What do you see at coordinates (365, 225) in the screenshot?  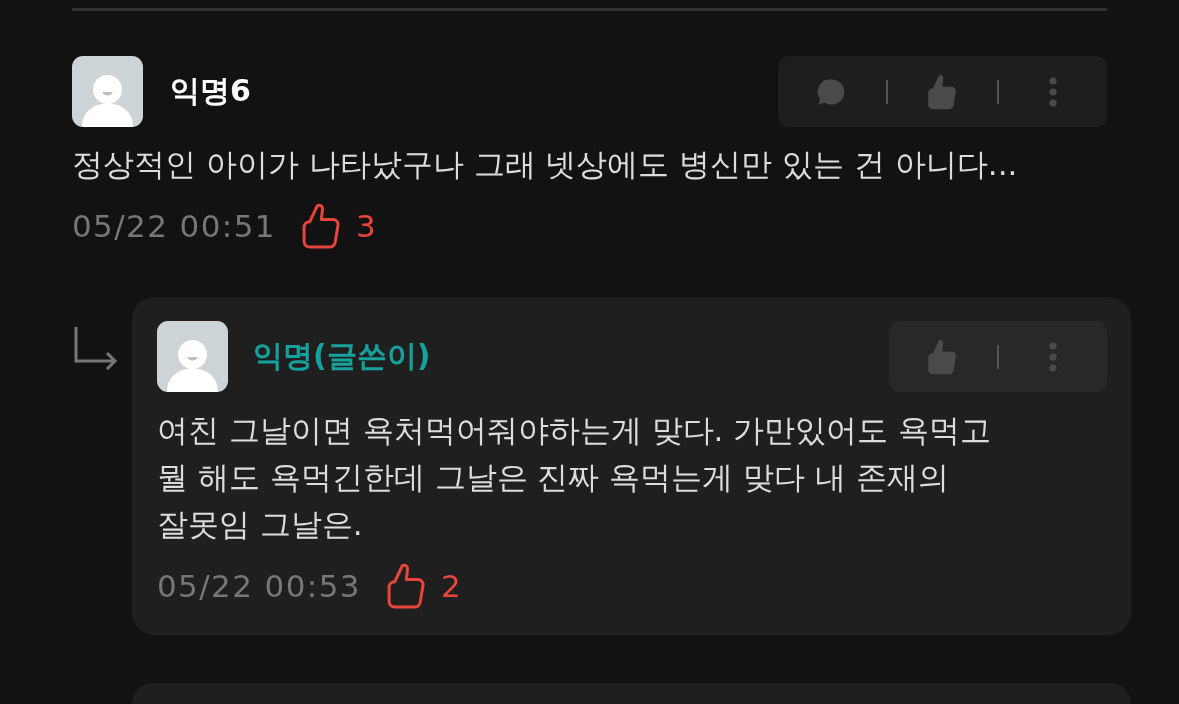 I see `like-count: 3` at bounding box center [365, 225].